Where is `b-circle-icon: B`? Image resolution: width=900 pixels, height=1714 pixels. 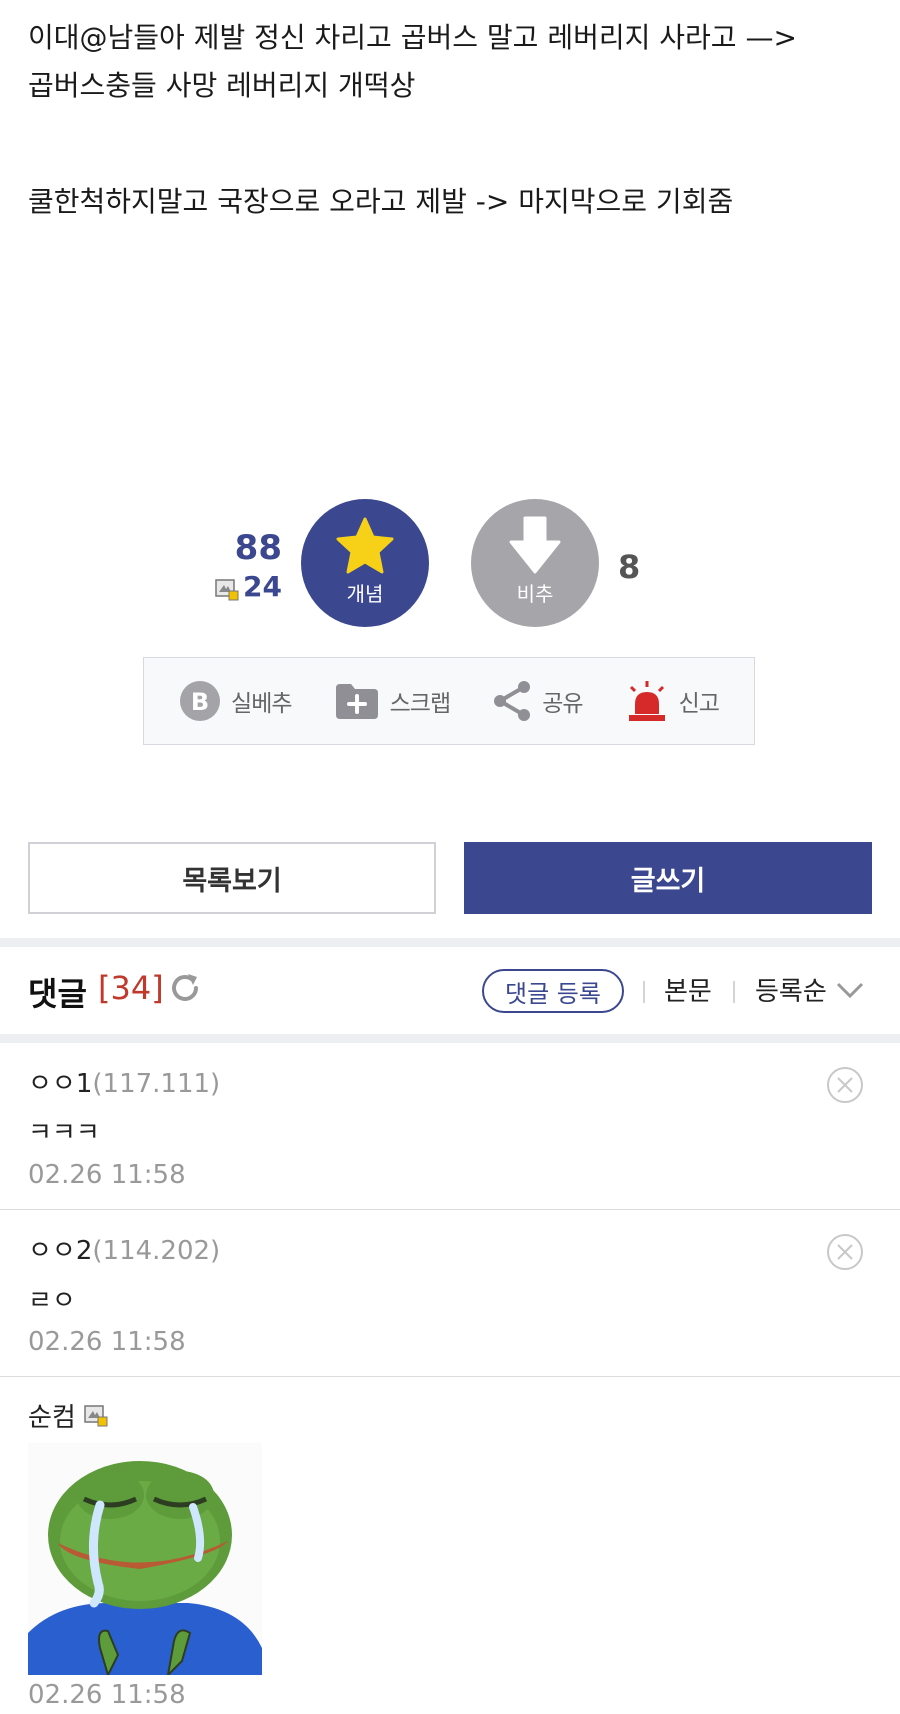 b-circle-icon: B is located at coordinates (200, 701).